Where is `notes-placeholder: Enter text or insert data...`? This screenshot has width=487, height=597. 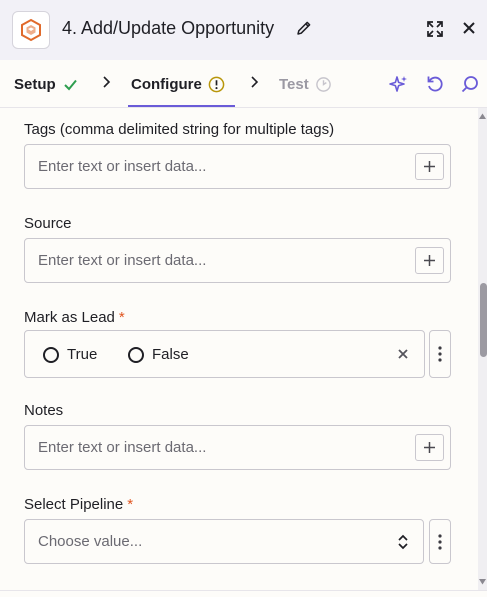 notes-placeholder: Enter text or insert data... is located at coordinates (122, 447).